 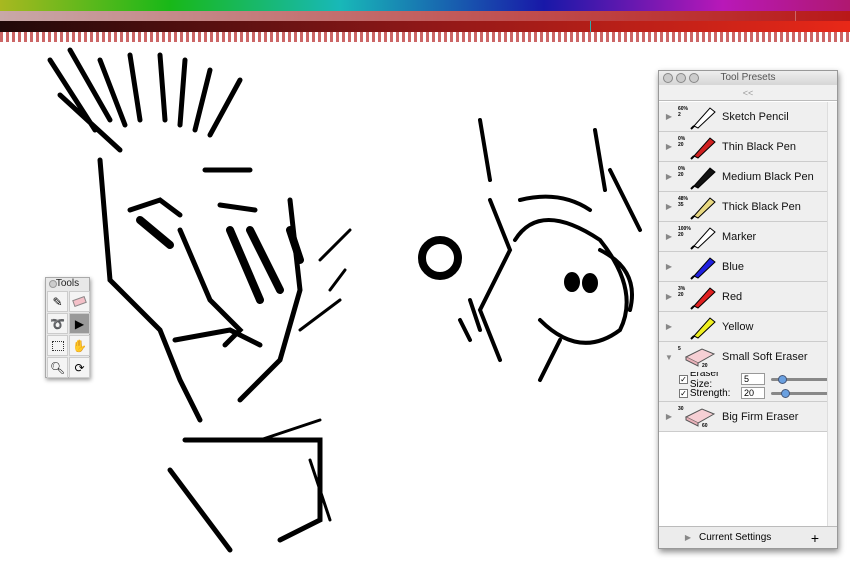 I want to click on magnifier-icon: 🔍︎, so click(x=57, y=367).